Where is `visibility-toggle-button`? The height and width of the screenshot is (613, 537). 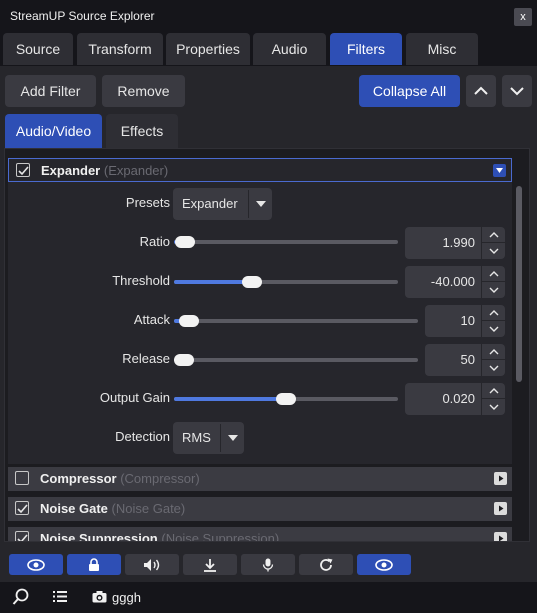 visibility-toggle-button is located at coordinates (36, 564).